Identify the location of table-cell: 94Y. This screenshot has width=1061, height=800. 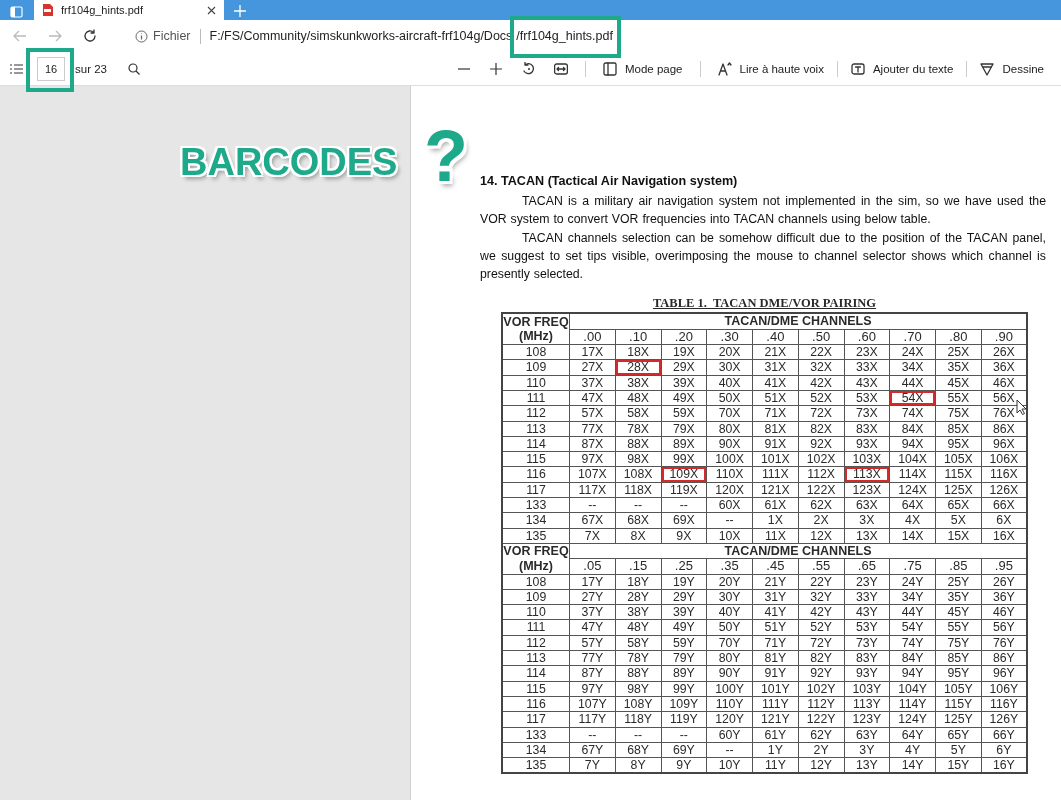
(912, 673).